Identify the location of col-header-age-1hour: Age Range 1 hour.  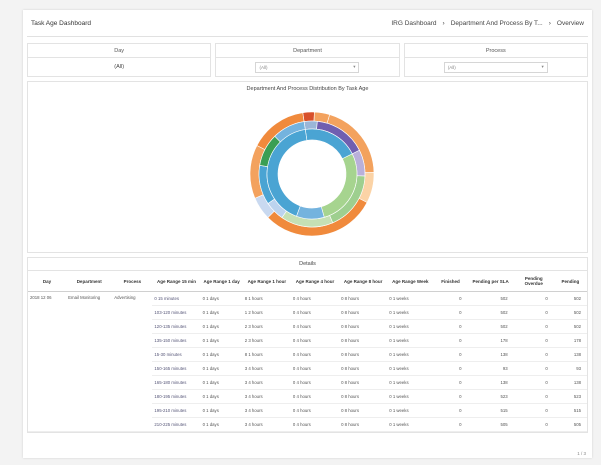
(266, 281).